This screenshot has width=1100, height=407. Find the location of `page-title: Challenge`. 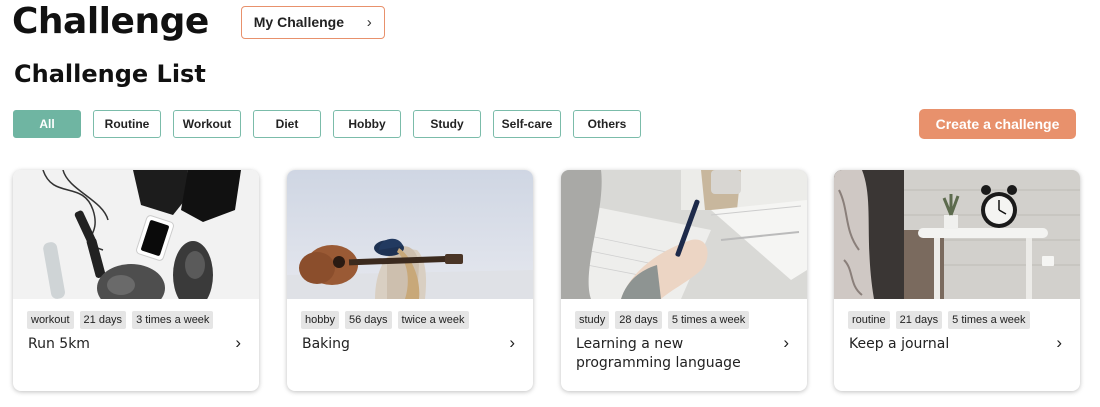

page-title: Challenge is located at coordinates (110, 21).